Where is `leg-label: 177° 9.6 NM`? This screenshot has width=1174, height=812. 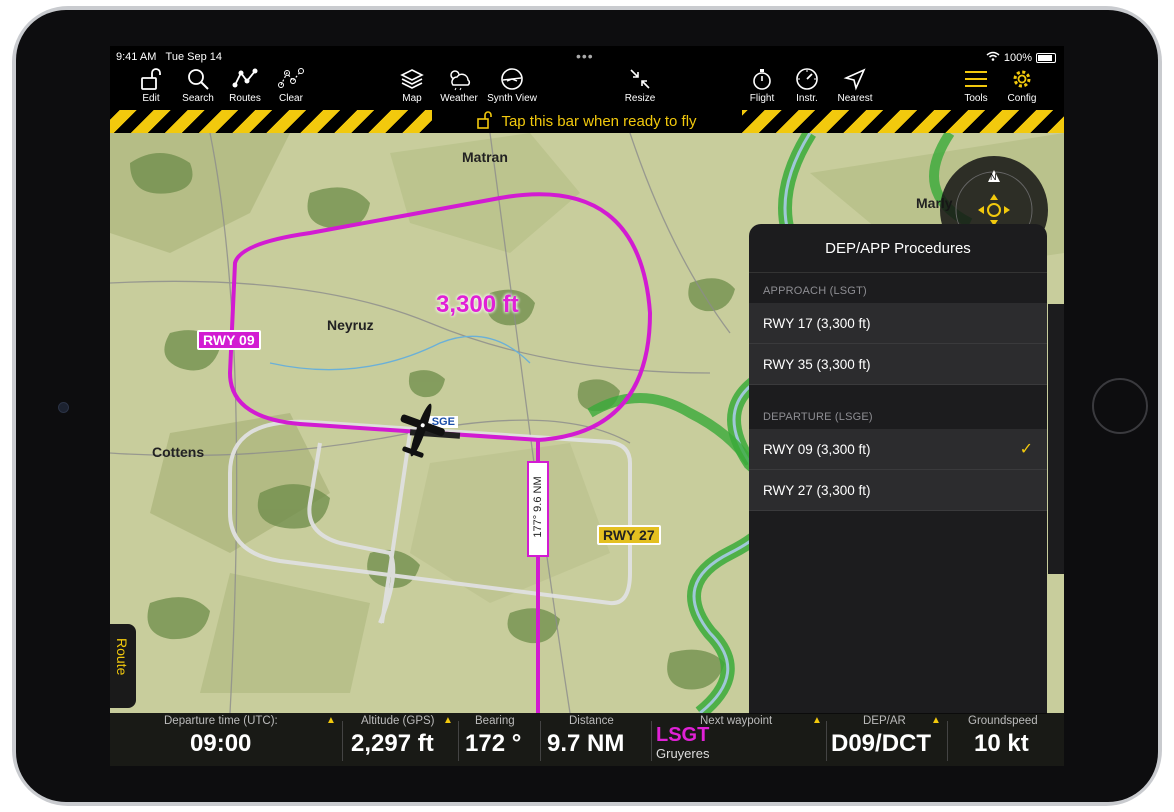 leg-label: 177° 9.6 NM is located at coordinates (538, 507).